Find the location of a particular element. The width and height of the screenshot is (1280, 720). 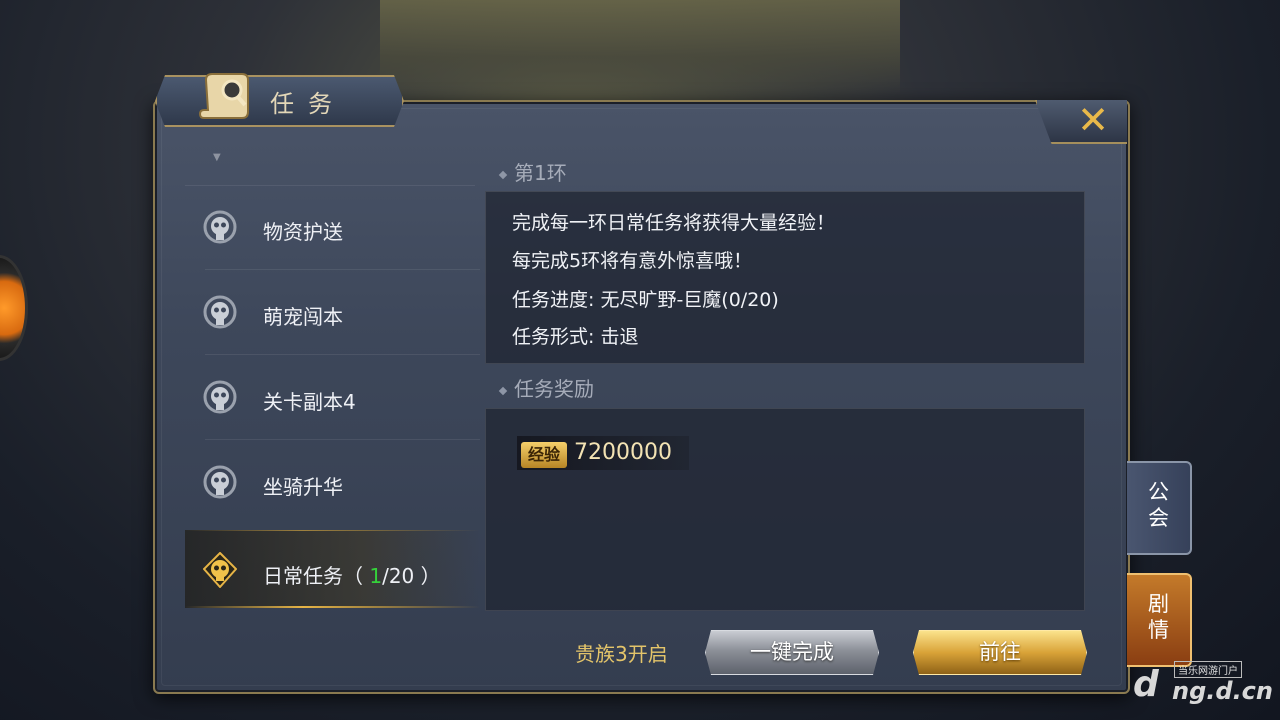

task-item-label: 坐骑升华 is located at coordinates (303, 487).